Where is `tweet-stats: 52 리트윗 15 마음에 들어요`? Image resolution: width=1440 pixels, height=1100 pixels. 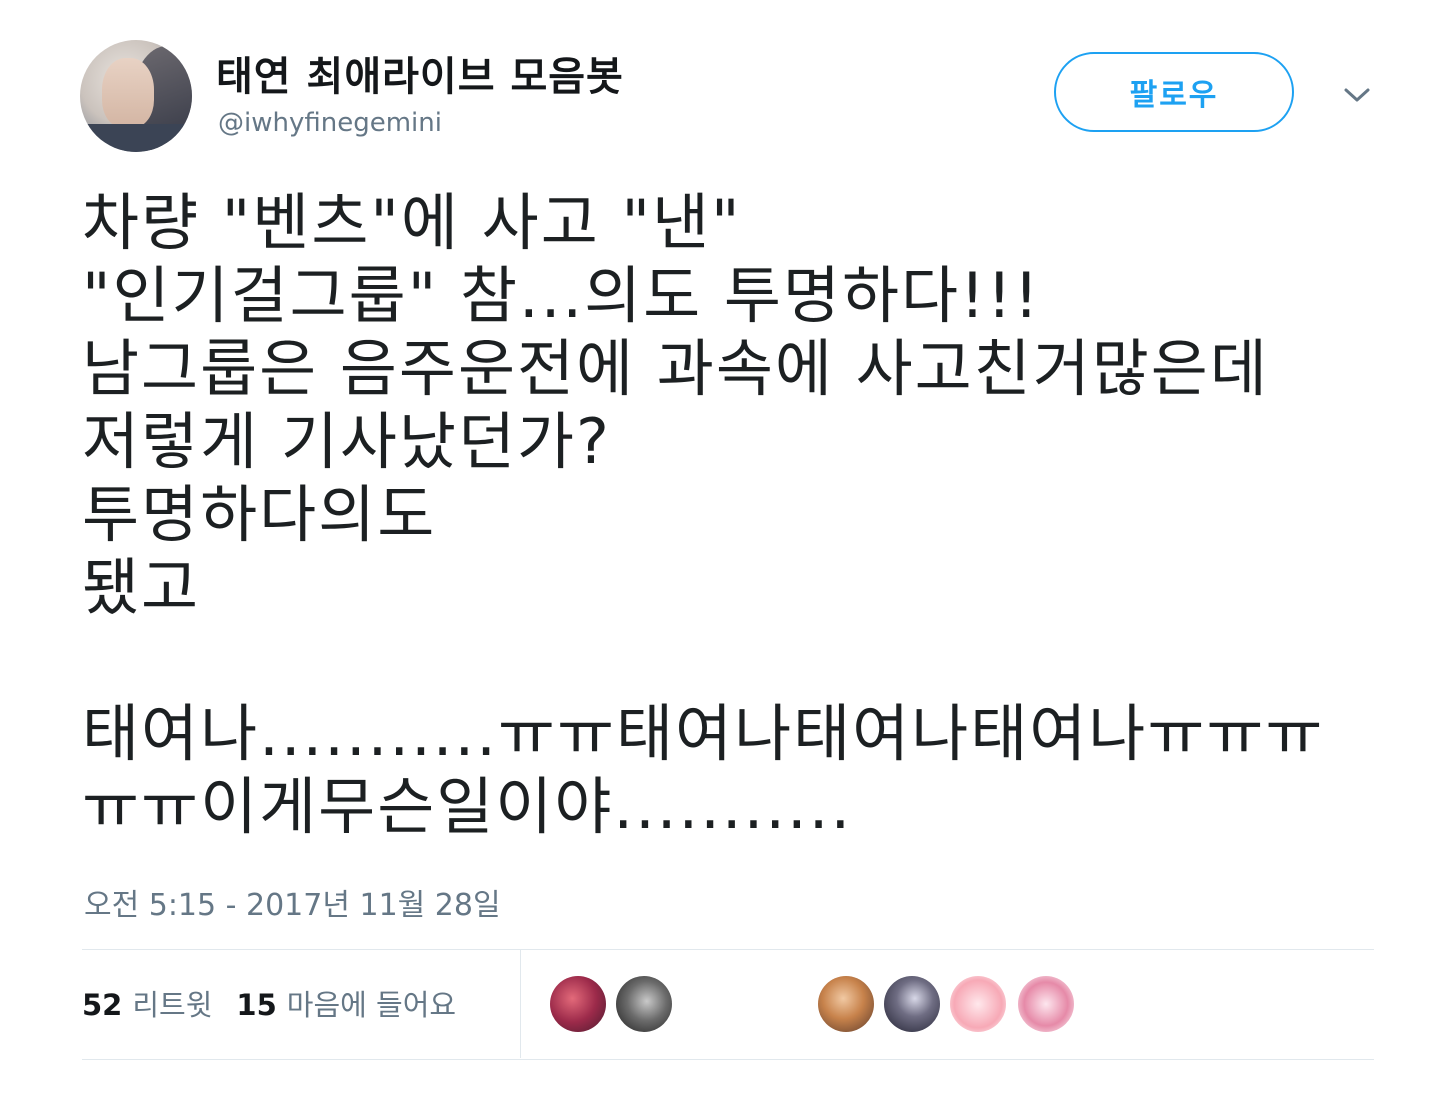
tweet-stats: 52 리트윗 15 마음에 들어요 is located at coordinates (269, 1003).